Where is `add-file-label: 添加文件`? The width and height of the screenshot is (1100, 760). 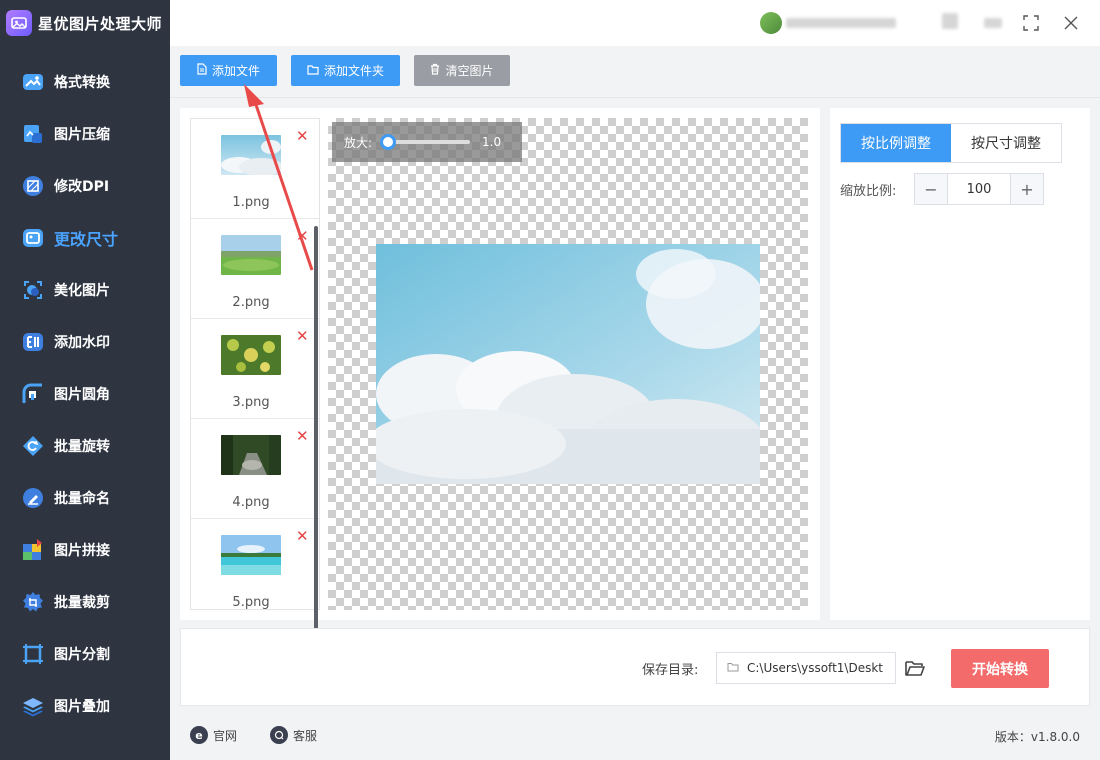 add-file-label: 添加文件 is located at coordinates (235, 71).